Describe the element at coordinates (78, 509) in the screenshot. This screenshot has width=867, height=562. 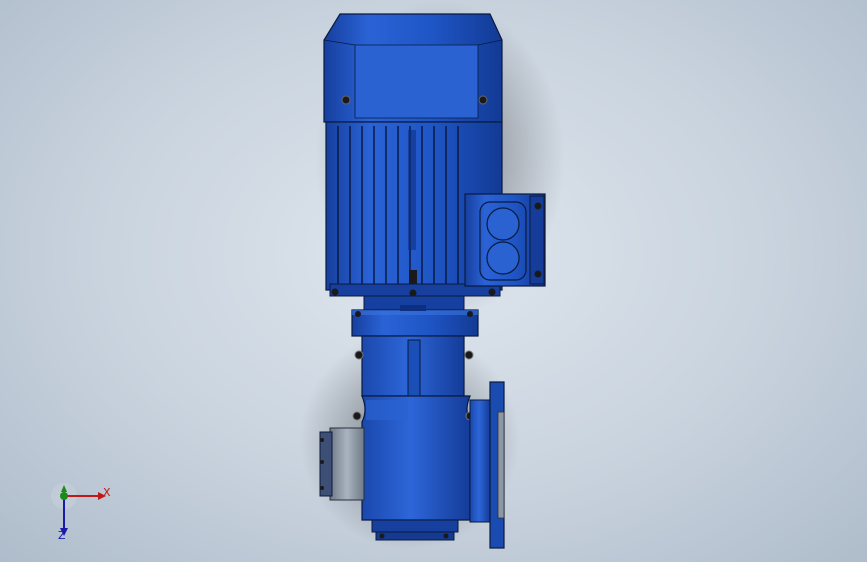
I see `coordinate-triad-icon` at that location.